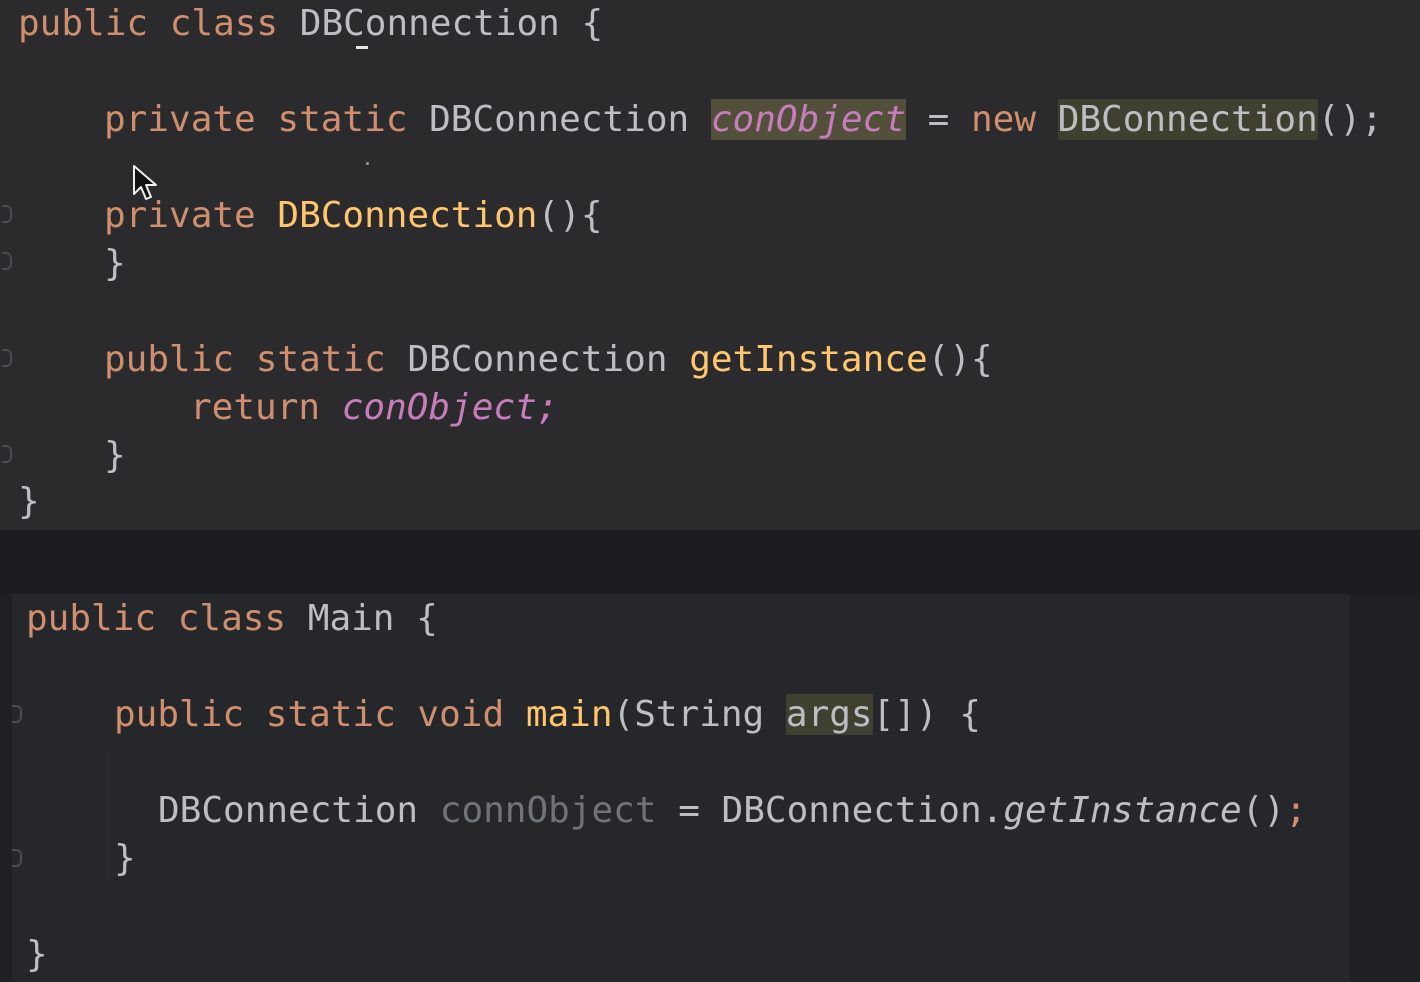 The height and width of the screenshot is (982, 1420). Describe the element at coordinates (569, 714) in the screenshot. I see `method-name: main` at that location.